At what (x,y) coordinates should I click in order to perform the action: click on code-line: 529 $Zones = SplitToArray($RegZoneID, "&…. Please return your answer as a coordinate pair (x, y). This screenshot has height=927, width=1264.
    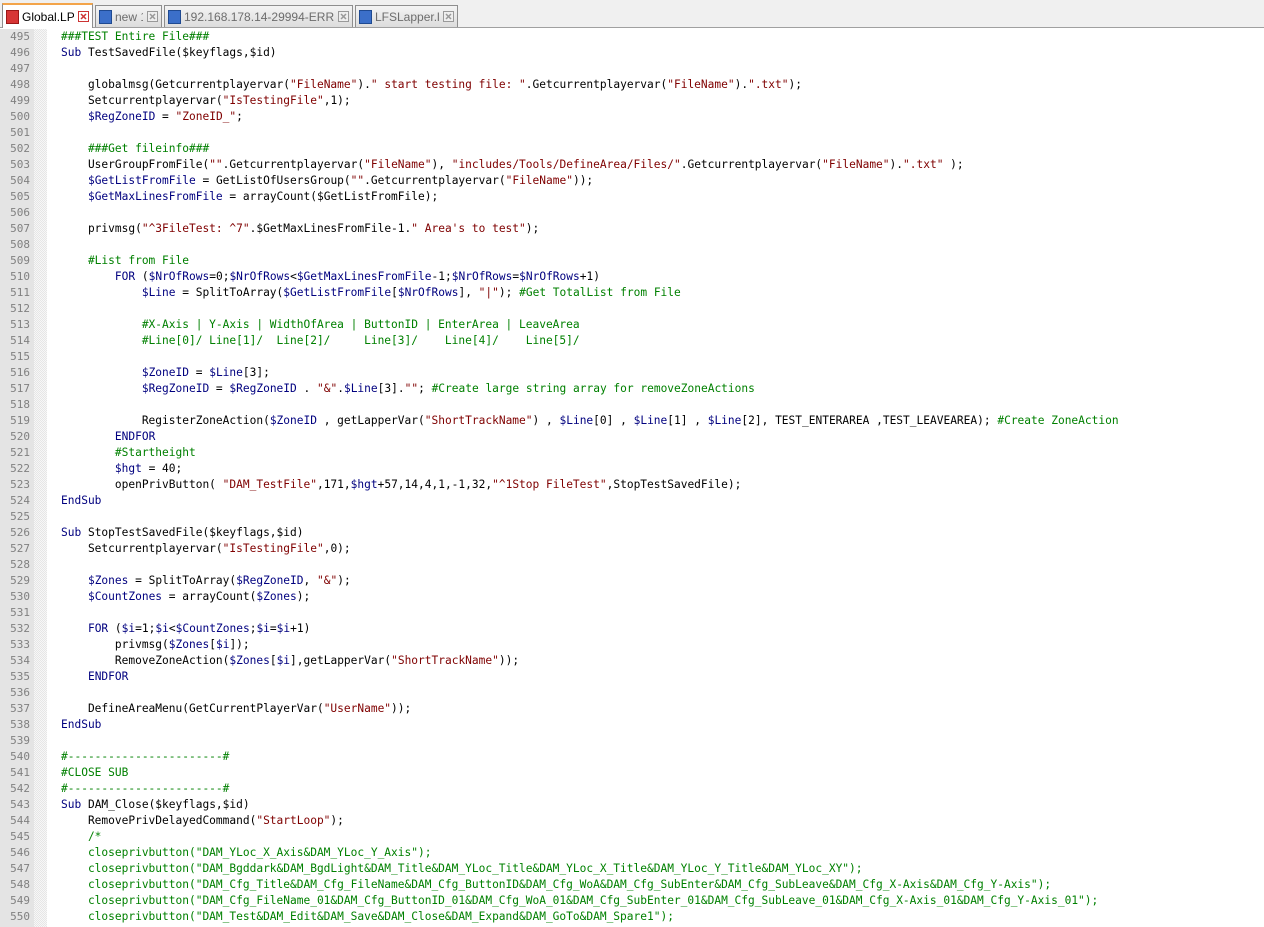
    Looking at the image, I should click on (632, 581).